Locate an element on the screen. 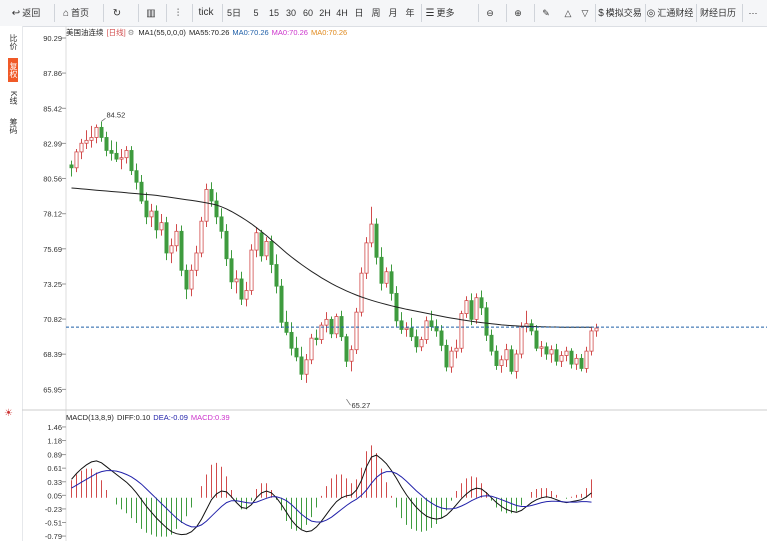  period-60min: 60 is located at coordinates (308, 13).